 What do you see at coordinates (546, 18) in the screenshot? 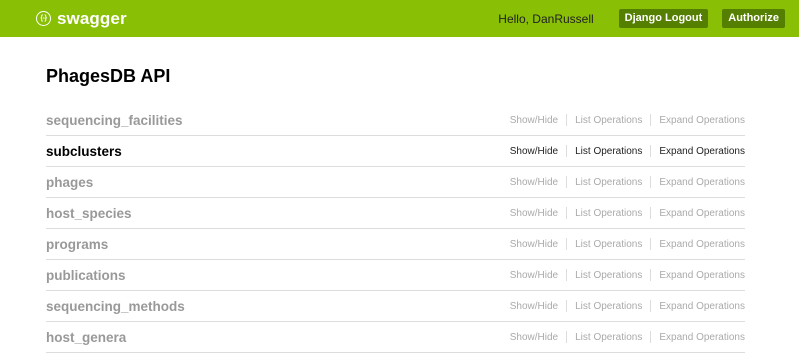
I see `user-greeting: Hello, DanRussell` at bounding box center [546, 18].